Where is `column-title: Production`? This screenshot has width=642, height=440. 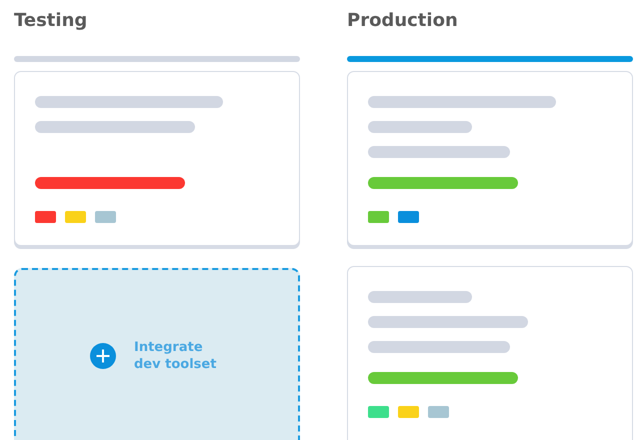
column-title: Production is located at coordinates (402, 21).